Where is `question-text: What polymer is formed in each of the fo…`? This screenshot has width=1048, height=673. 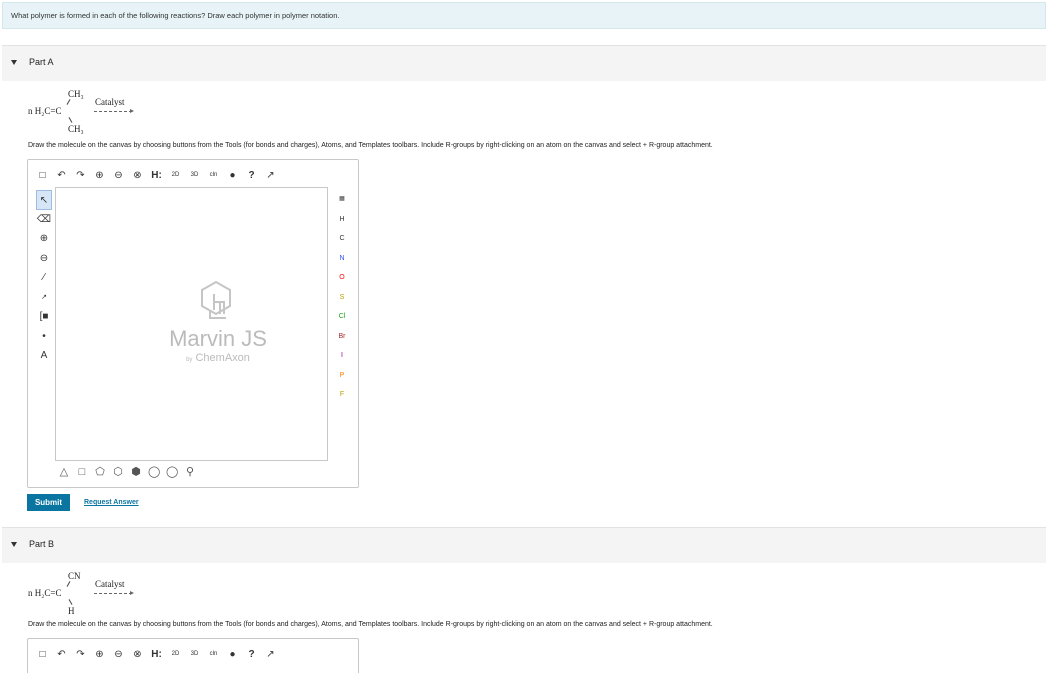
question-text: What polymer is formed in each of the fo… is located at coordinates (175, 15).